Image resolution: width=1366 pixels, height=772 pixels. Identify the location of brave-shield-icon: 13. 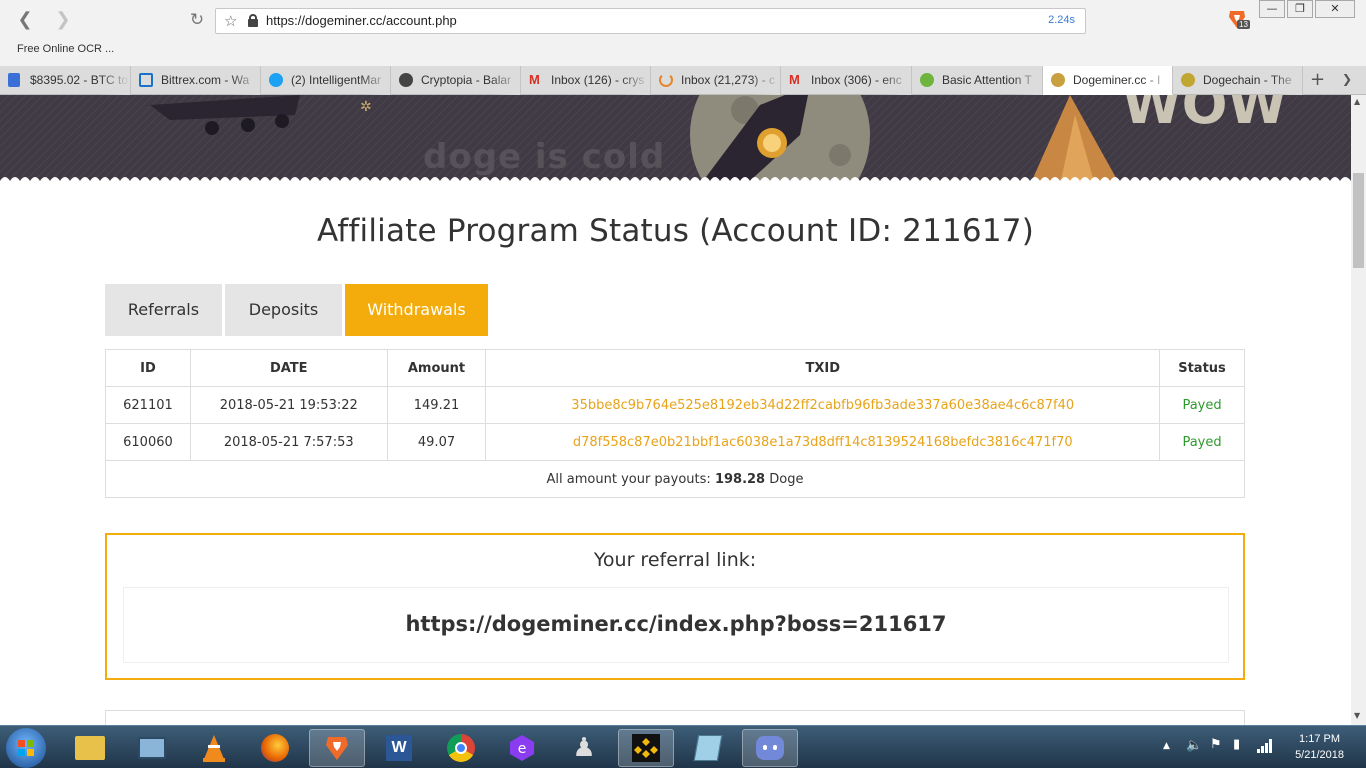
(1238, 19).